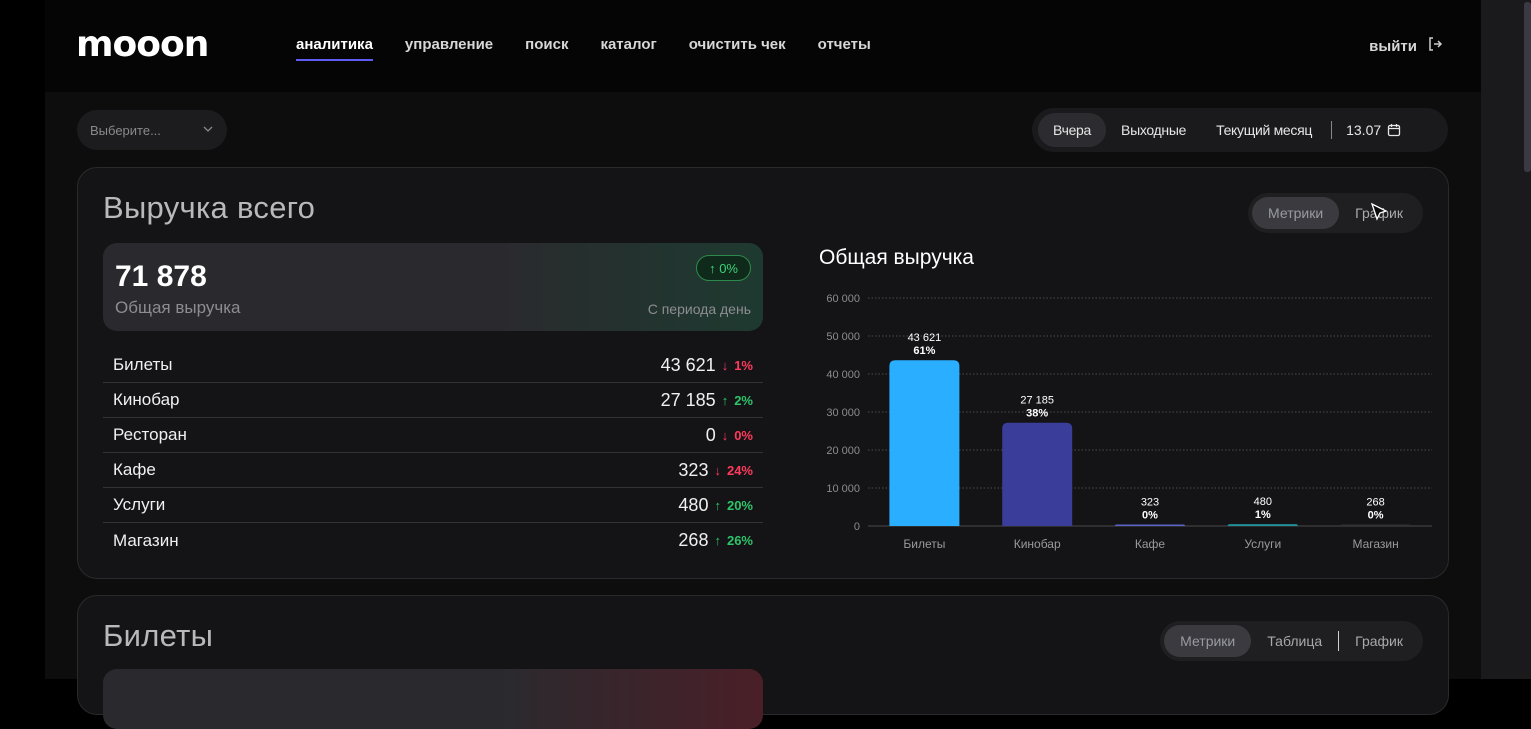 This screenshot has height=729, width=1531. What do you see at coordinates (1263, 502) in the screenshot?
I see `bar-value-label: 480` at bounding box center [1263, 502].